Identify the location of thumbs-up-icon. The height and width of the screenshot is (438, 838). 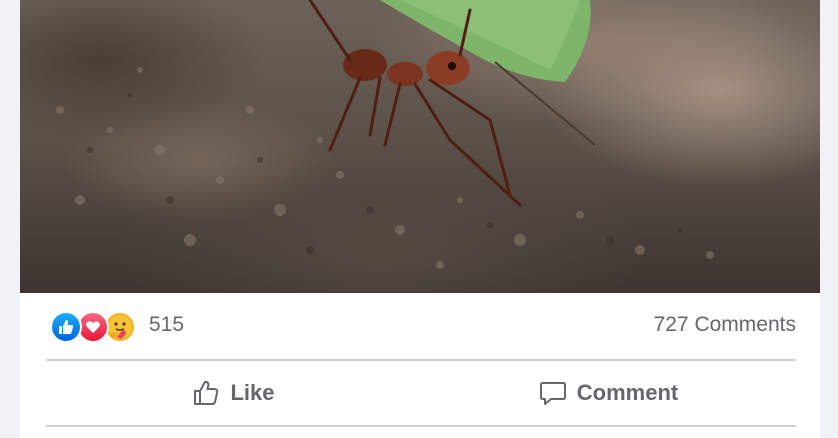
(206, 392).